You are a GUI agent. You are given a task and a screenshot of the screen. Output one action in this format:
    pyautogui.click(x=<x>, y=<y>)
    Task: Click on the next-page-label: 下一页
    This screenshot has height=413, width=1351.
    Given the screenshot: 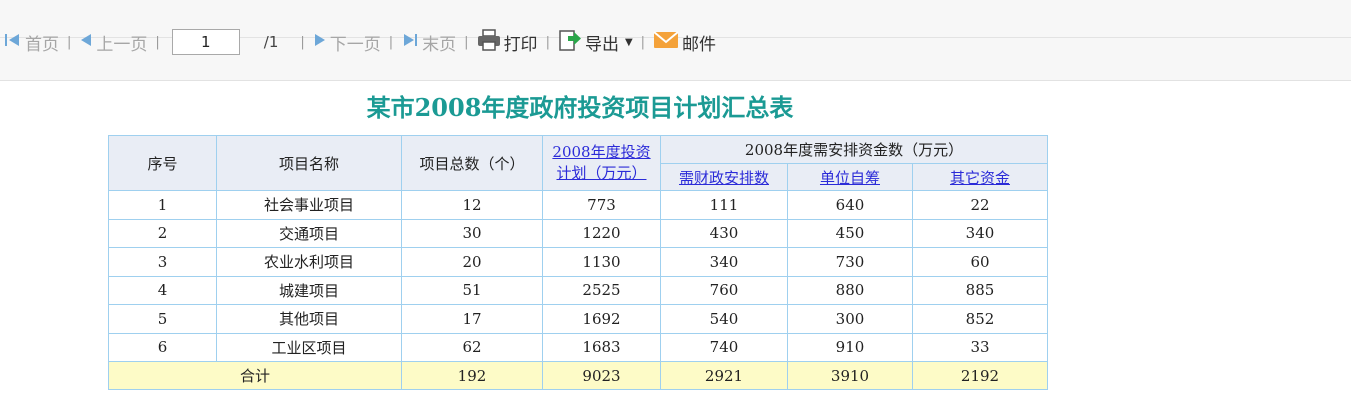 What is the action you would take?
    pyautogui.click(x=355, y=44)
    